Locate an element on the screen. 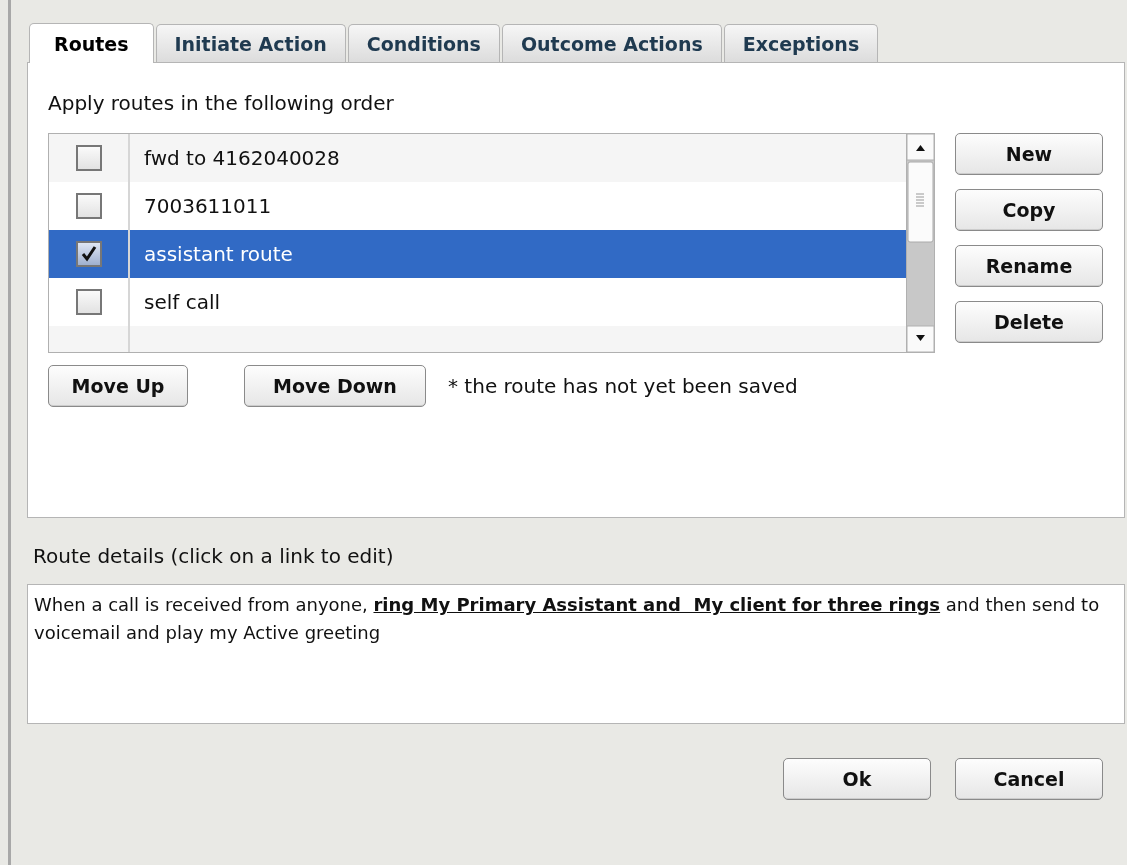 This screenshot has width=1127, height=865. cancel-button: Cancel is located at coordinates (1029, 779).